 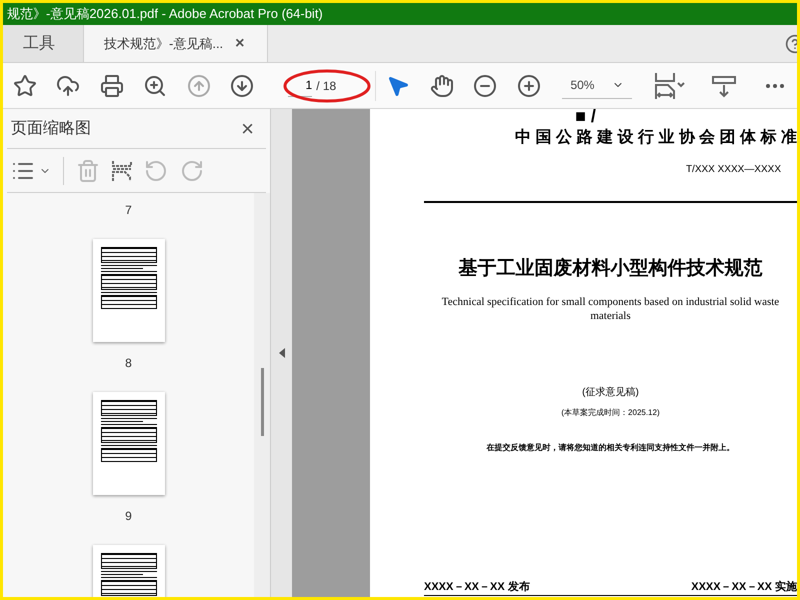 What do you see at coordinates (262, 402) in the screenshot?
I see `scrollbar-thumb` at bounding box center [262, 402].